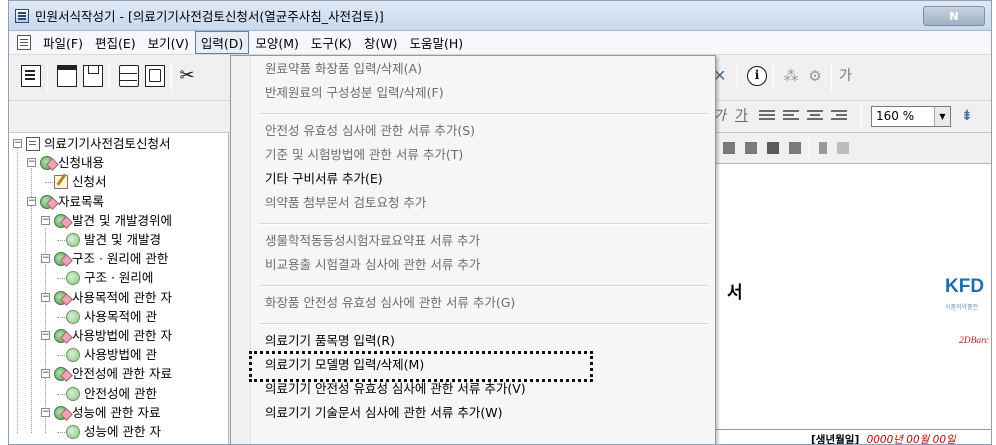  What do you see at coordinates (767, 116) in the screenshot?
I see `align-justify-icon` at bounding box center [767, 116].